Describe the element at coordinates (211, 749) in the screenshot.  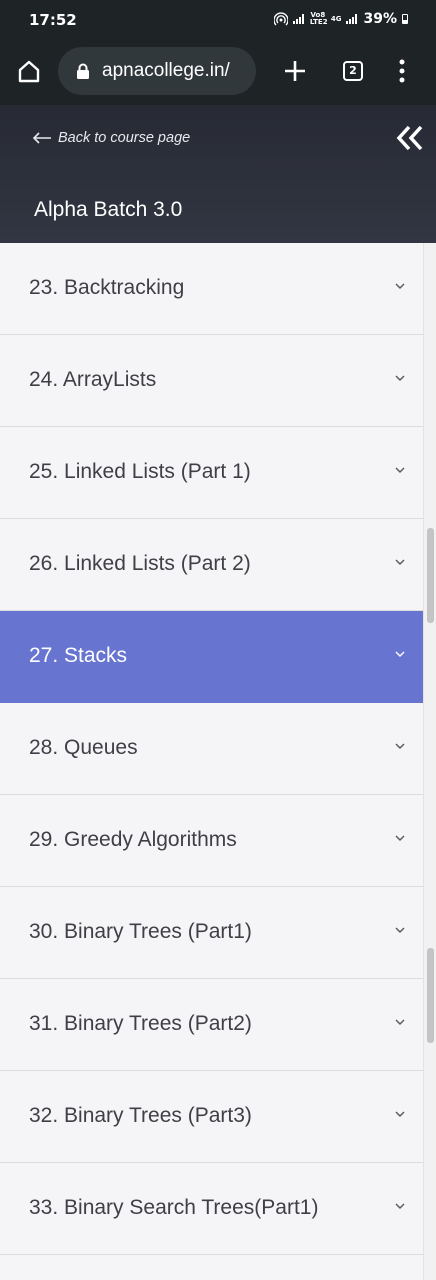
I see `chapter-item: 28. Queues` at that location.